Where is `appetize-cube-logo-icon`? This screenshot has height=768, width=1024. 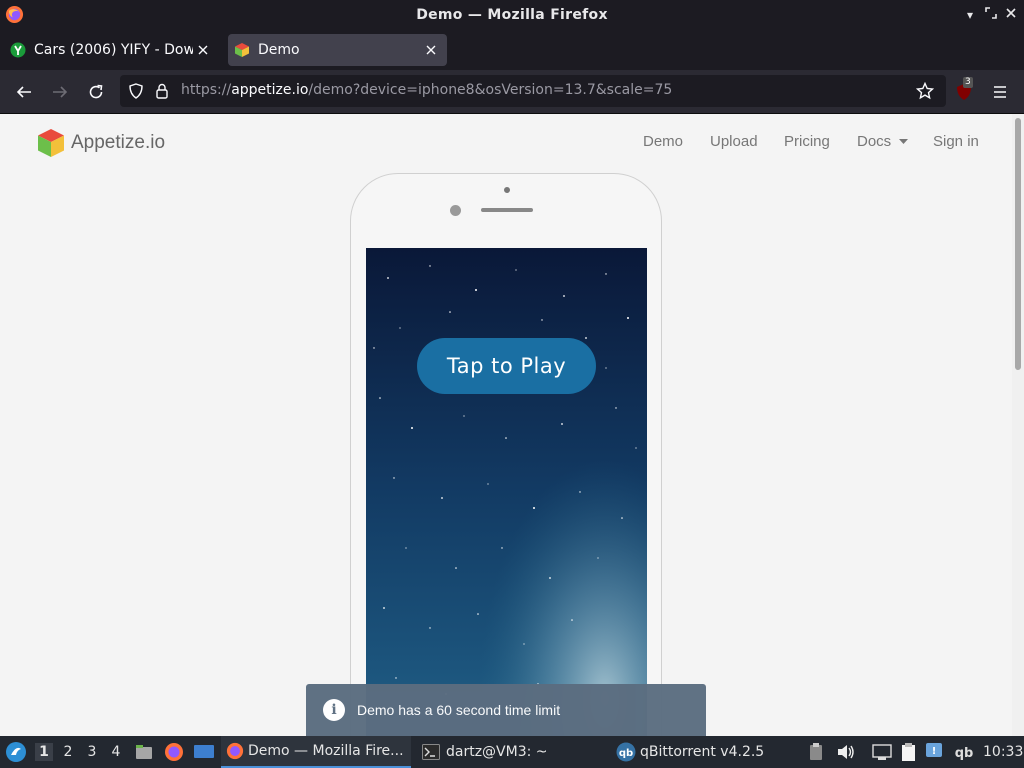
appetize-cube-logo-icon is located at coordinates (51, 143).